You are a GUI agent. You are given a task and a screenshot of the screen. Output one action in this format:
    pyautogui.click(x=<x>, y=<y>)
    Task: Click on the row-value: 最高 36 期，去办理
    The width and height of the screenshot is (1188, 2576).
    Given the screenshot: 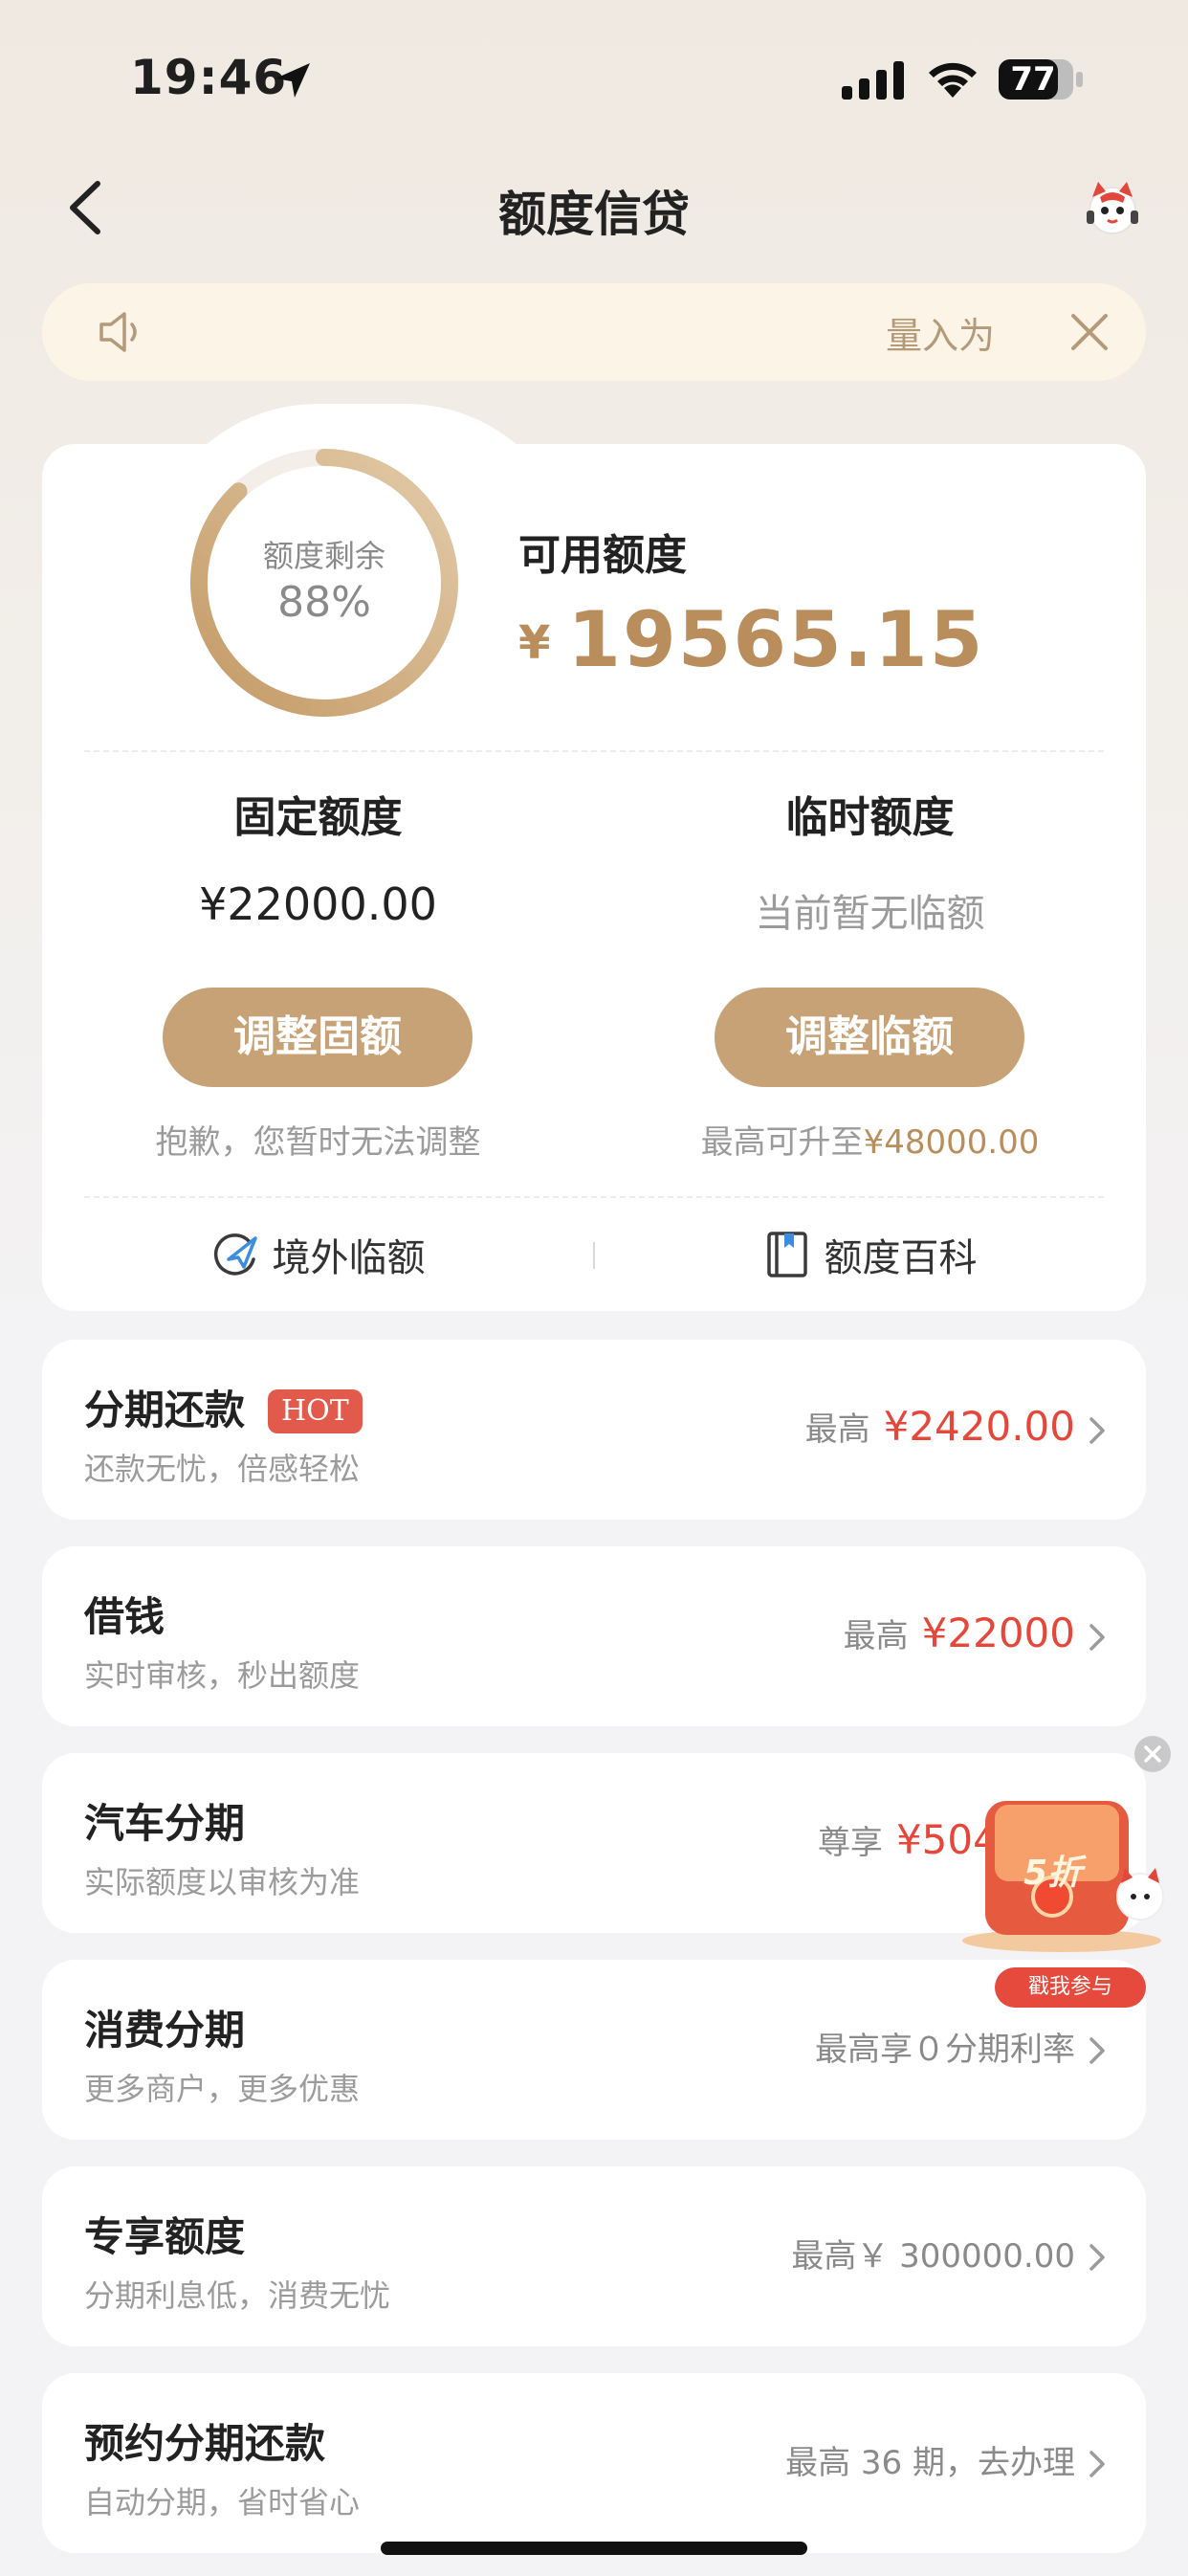 What is the action you would take?
    pyautogui.click(x=930, y=2459)
    